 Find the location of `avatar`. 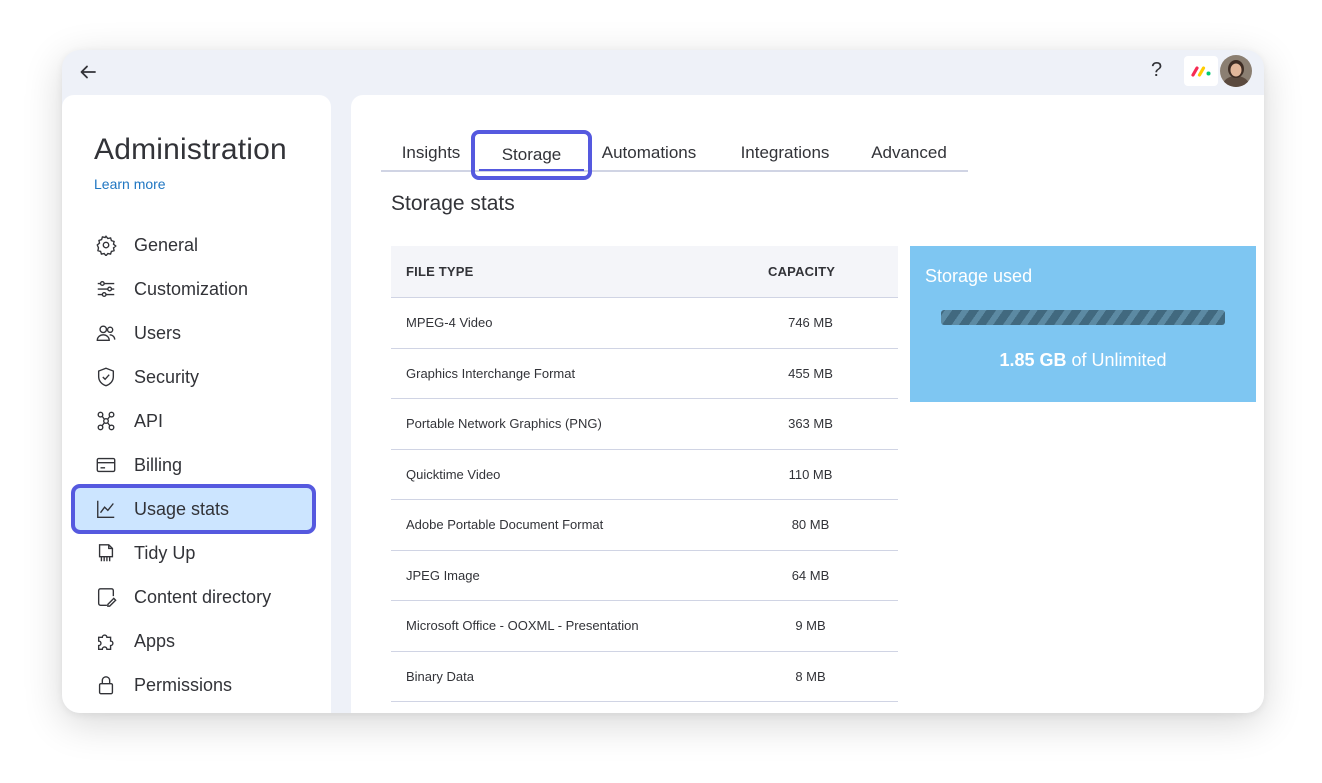

avatar is located at coordinates (1236, 71).